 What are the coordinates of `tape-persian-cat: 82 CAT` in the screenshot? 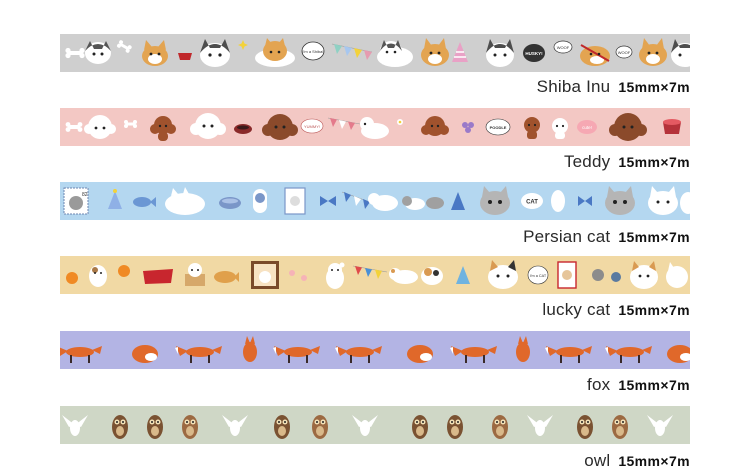 It's located at (375, 201).